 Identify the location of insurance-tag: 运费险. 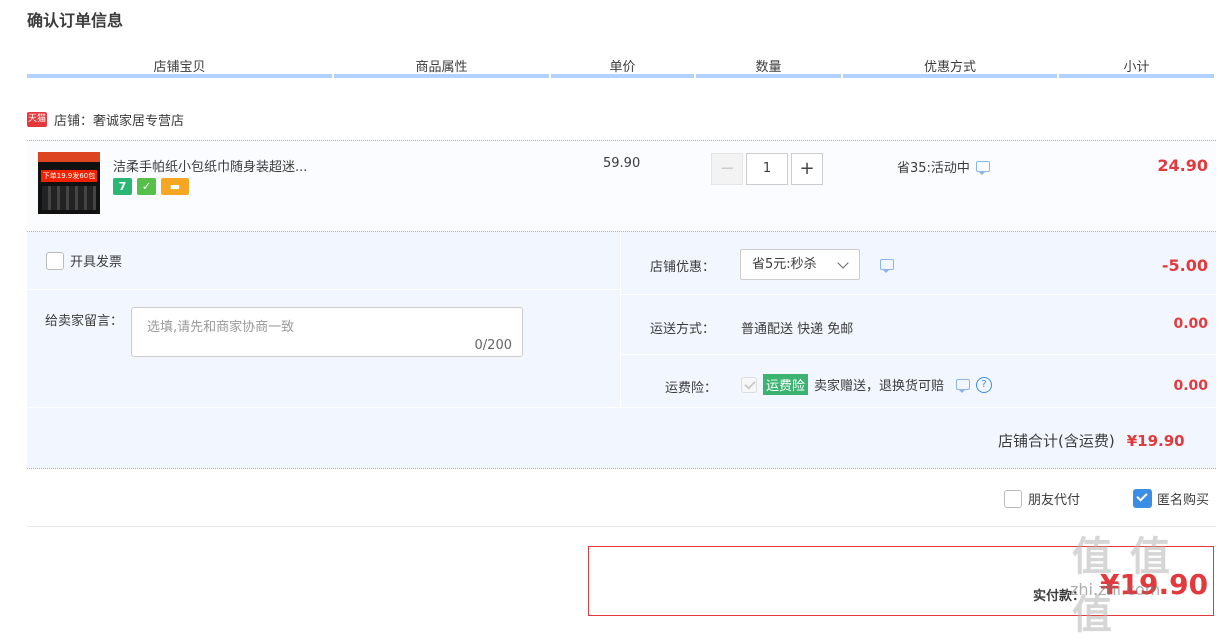
(786, 384).